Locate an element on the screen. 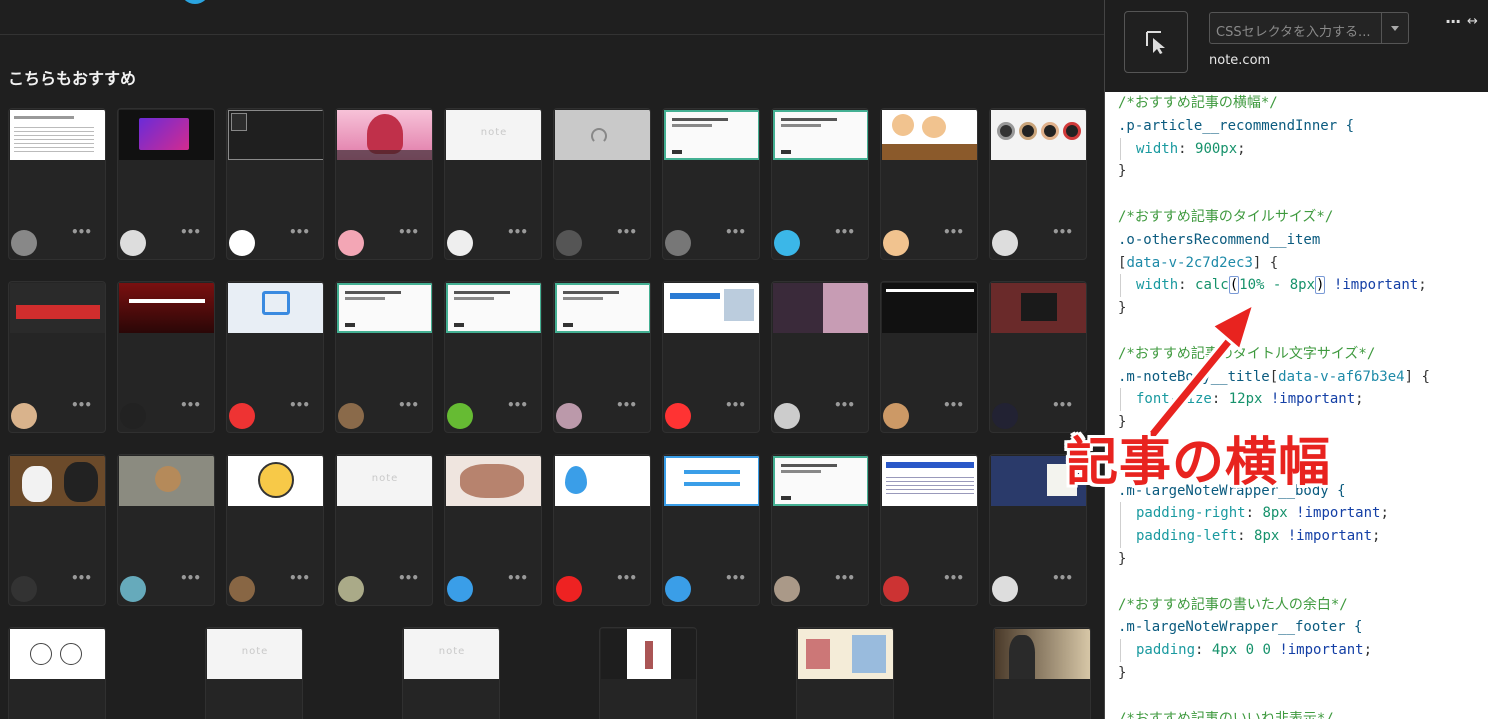  code-line: /*おすすめ記事の書いた人の余白*/ is located at coordinates (1303, 605).